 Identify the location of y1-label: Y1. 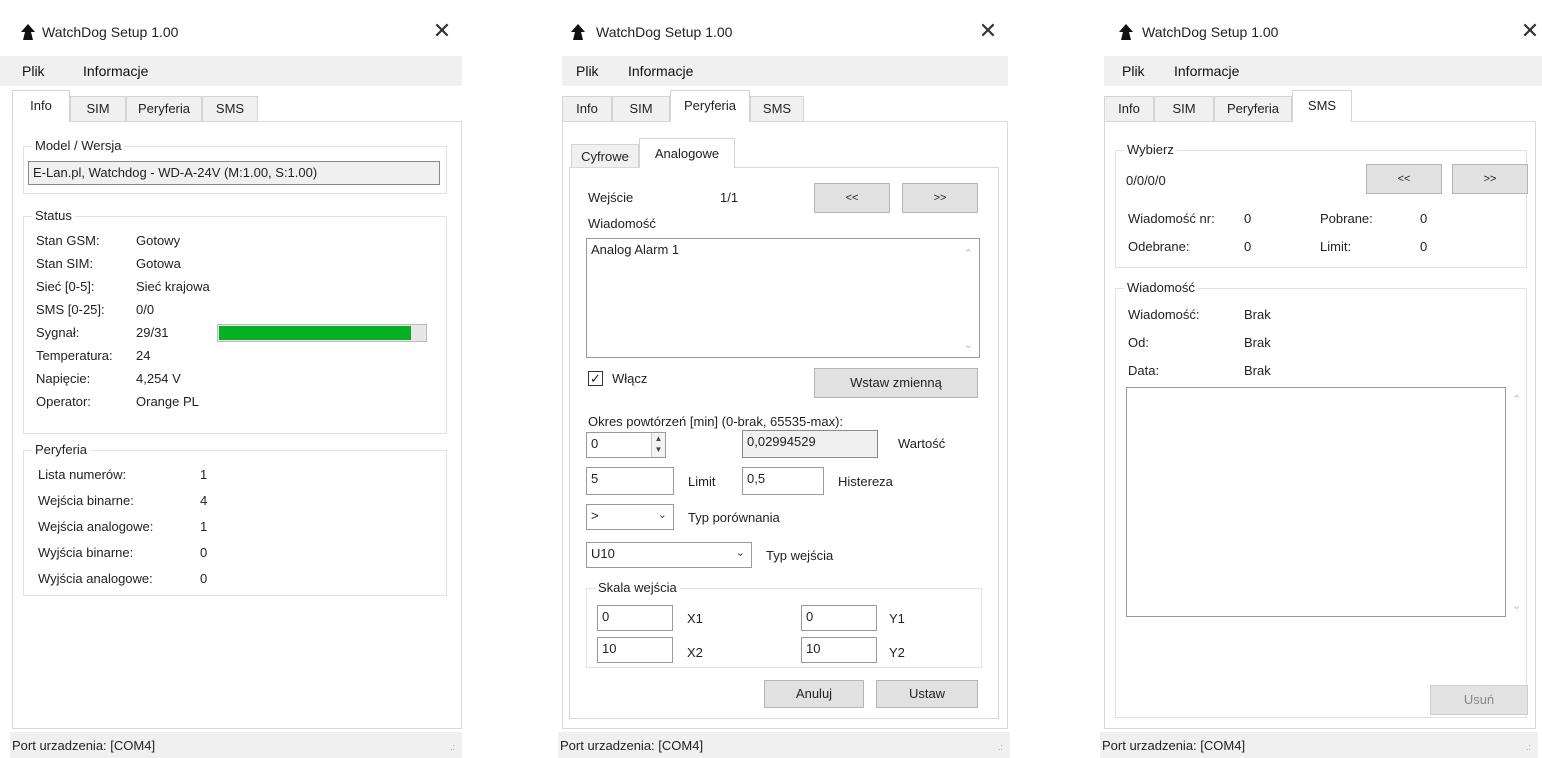
(897, 618).